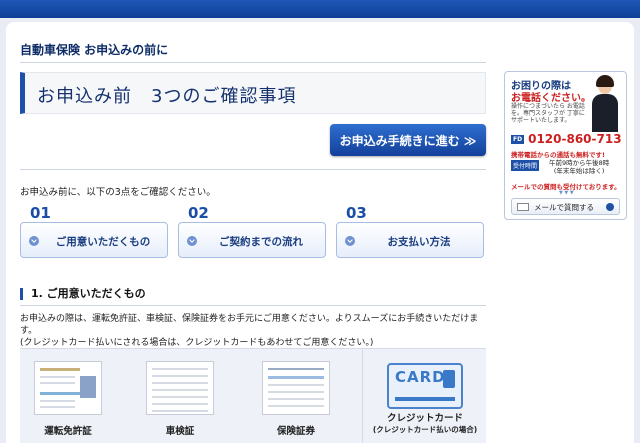  What do you see at coordinates (523, 207) in the screenshot?
I see `envelope-icon` at bounding box center [523, 207].